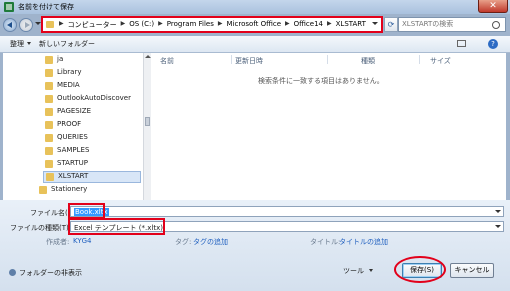  Describe the element at coordinates (493, 44) in the screenshot. I see `help-icon: ?` at that location.